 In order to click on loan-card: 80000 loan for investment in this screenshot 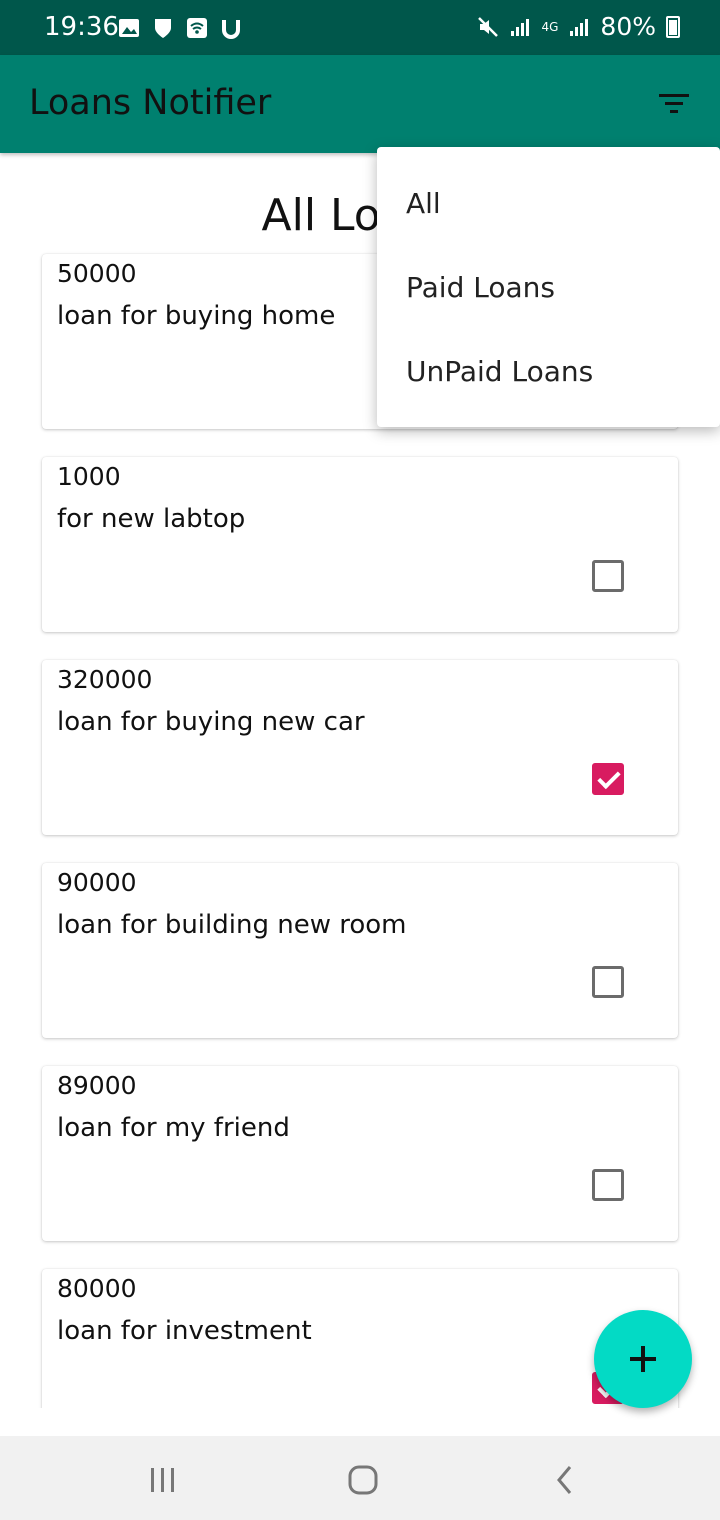, I will do `click(360, 1338)`.